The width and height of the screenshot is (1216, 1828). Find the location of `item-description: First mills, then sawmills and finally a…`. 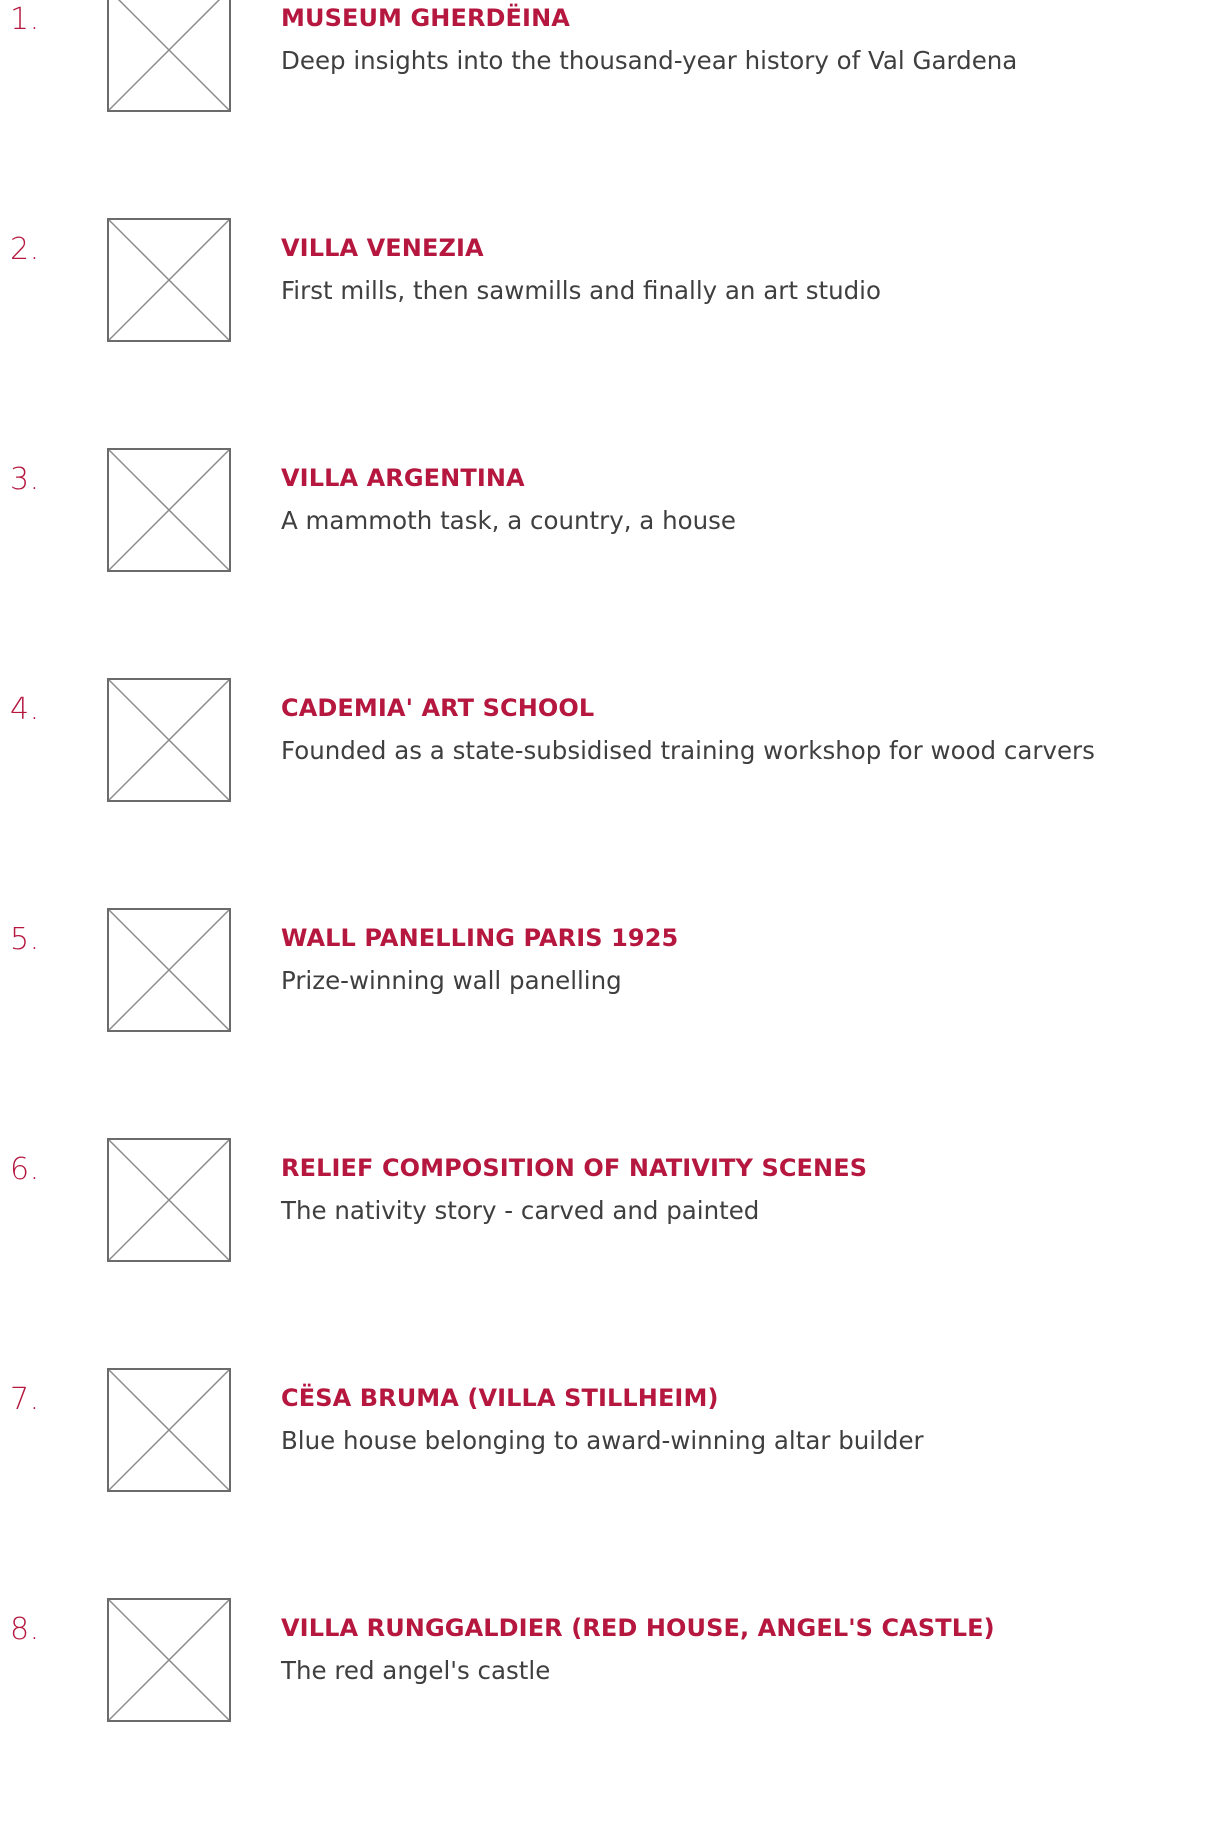

item-description: First mills, then sawmills and finally a… is located at coordinates (581, 290).